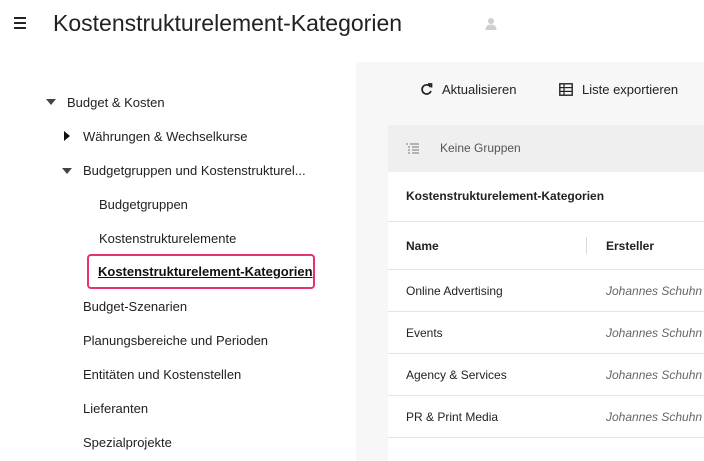 The image size is (704, 461). I want to click on active-item-highlight, so click(201, 271).